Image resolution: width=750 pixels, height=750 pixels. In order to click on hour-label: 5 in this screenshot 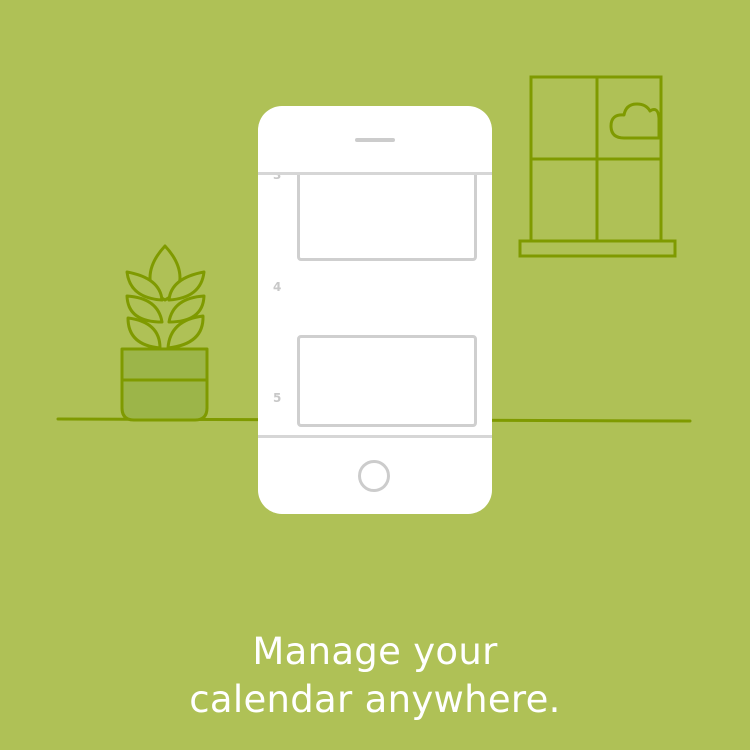, I will do `click(277, 398)`.